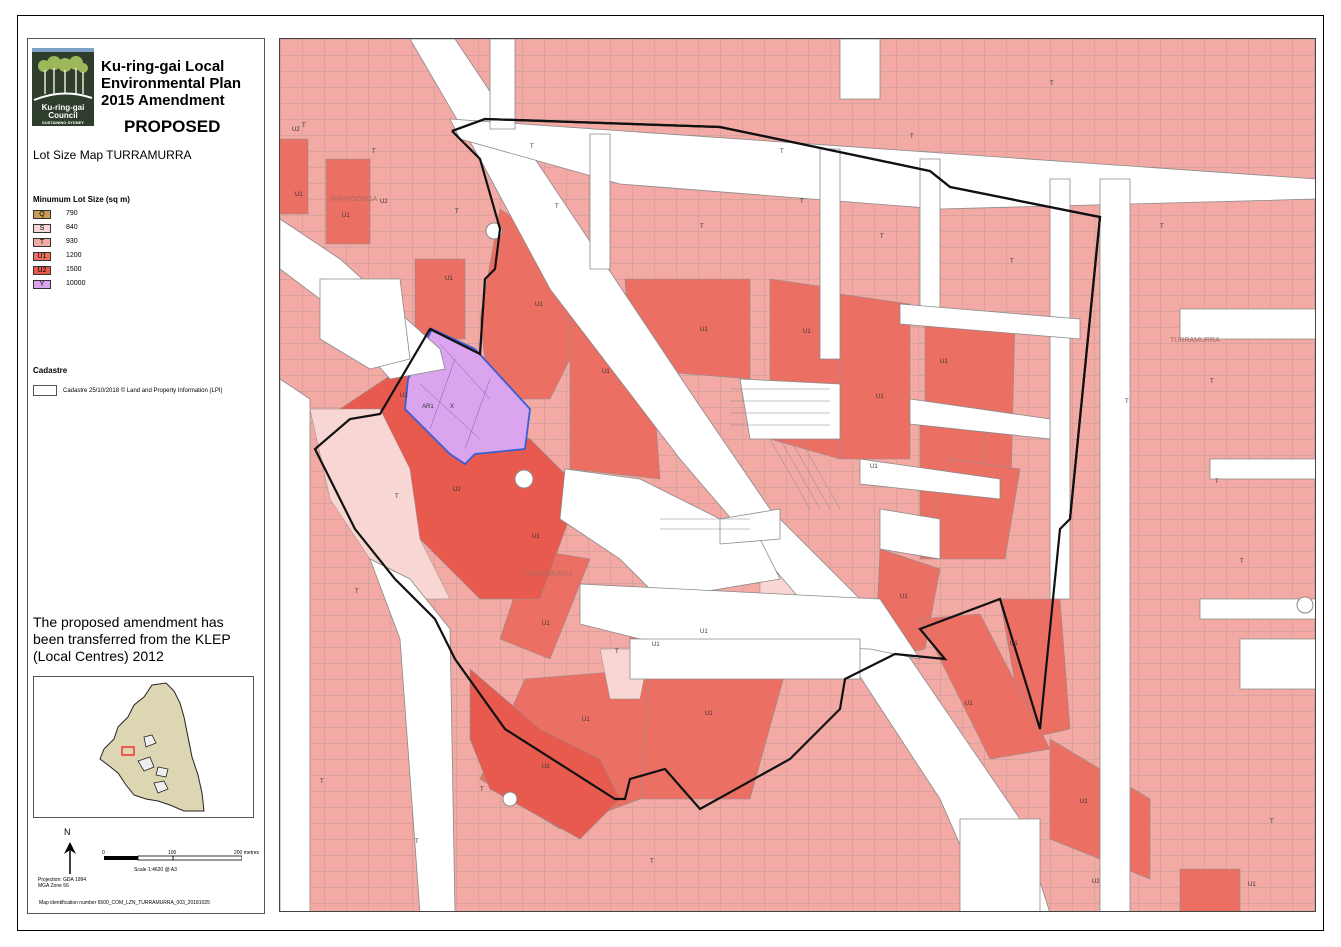 The image size is (1341, 947). I want to click on legend-swatch: T, so click(42, 242).